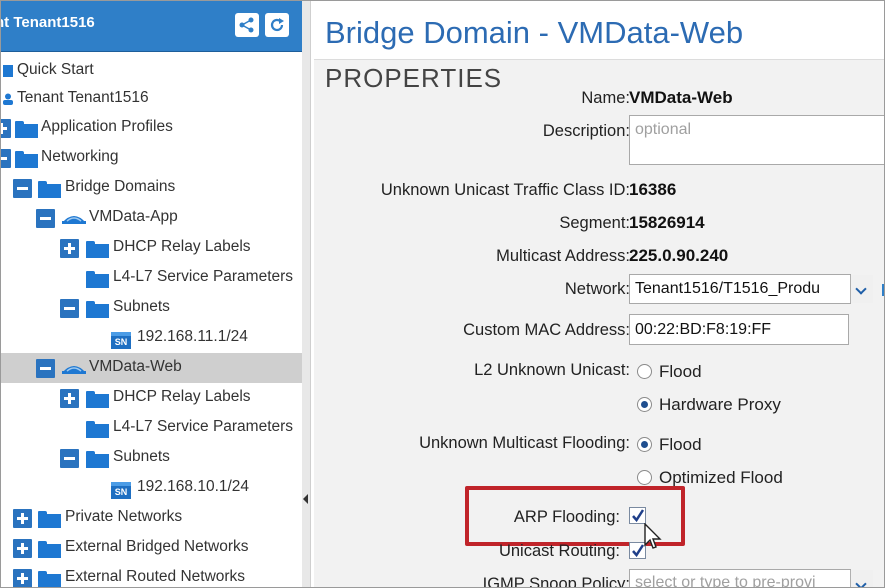 The width and height of the screenshot is (885, 588). What do you see at coordinates (597, 289) in the screenshot?
I see `network-label: Network:` at bounding box center [597, 289].